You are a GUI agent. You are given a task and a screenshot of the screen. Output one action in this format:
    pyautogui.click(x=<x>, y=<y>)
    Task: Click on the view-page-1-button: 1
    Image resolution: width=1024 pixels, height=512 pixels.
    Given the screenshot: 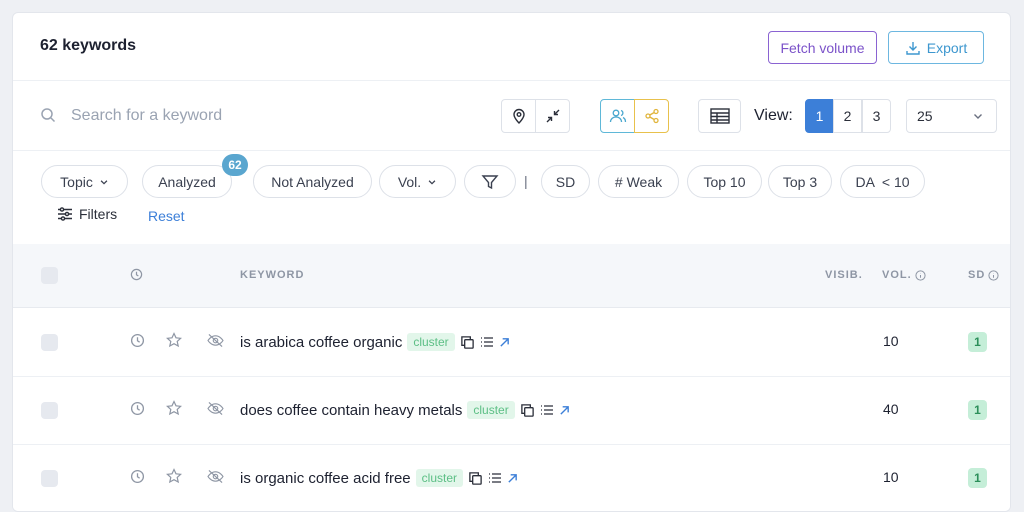 What is the action you would take?
    pyautogui.click(x=819, y=116)
    